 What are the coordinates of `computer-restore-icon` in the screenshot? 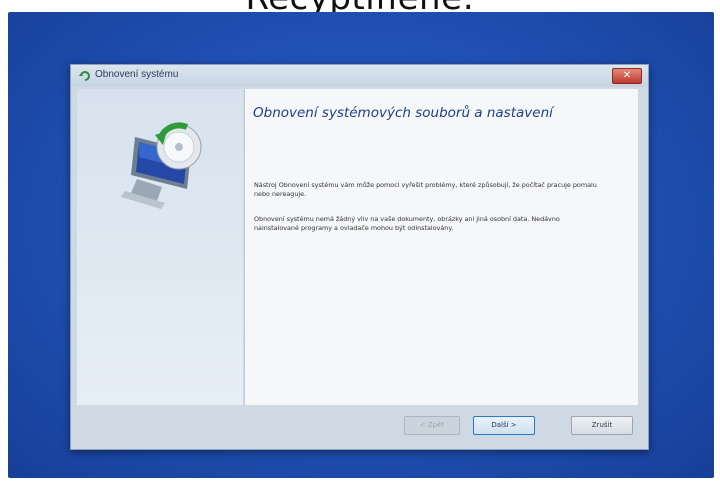 It's located at (161, 165).